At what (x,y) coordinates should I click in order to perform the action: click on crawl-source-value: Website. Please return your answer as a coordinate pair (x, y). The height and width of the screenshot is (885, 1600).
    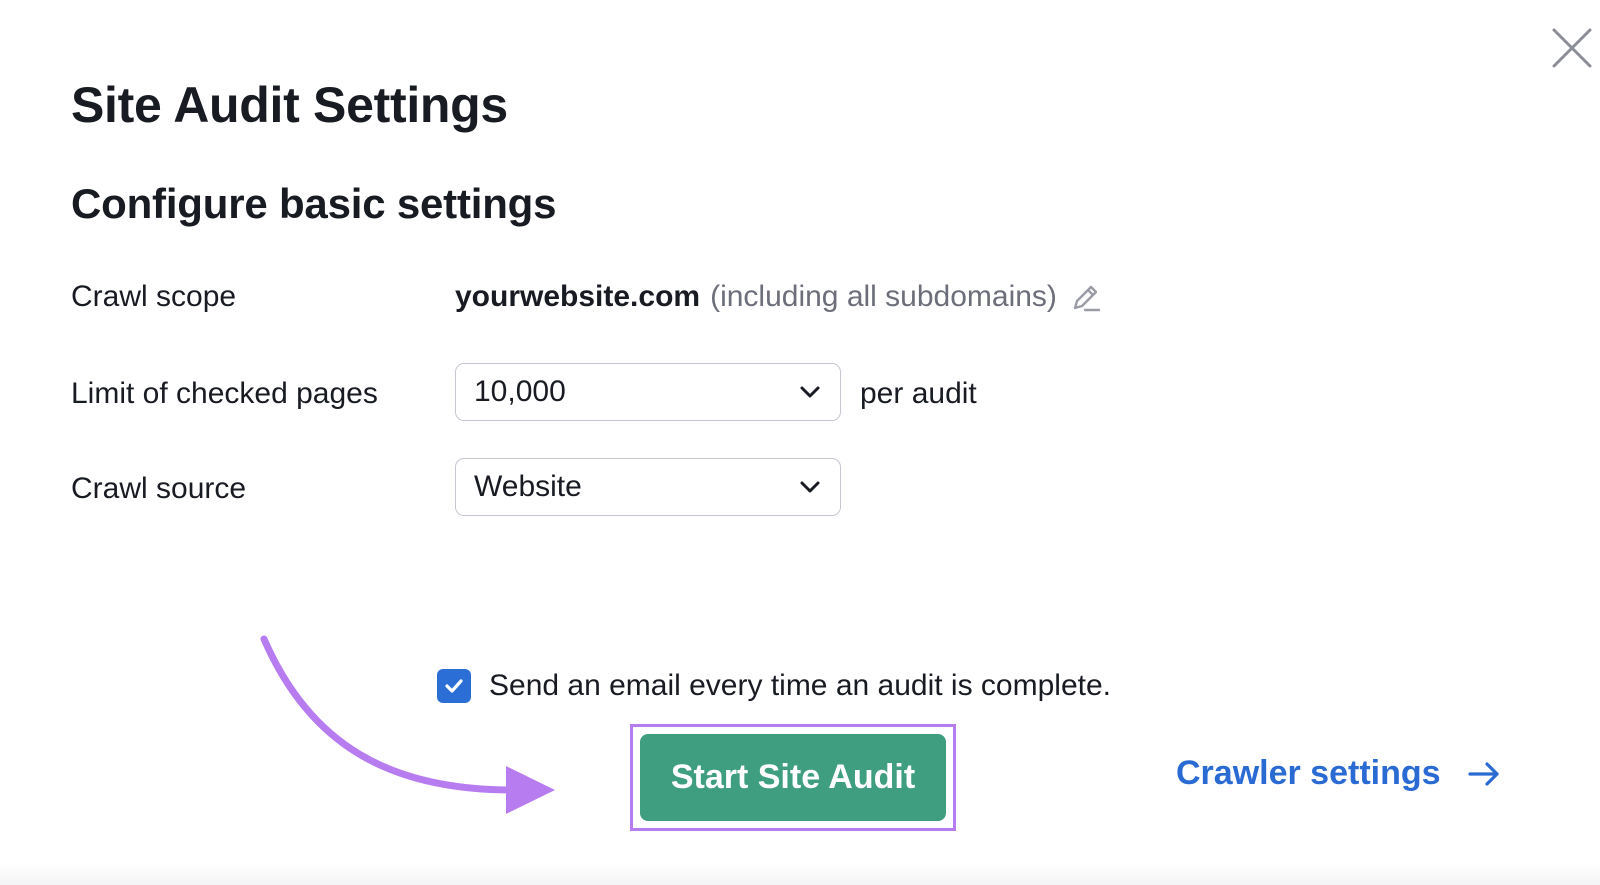
    Looking at the image, I should click on (528, 486).